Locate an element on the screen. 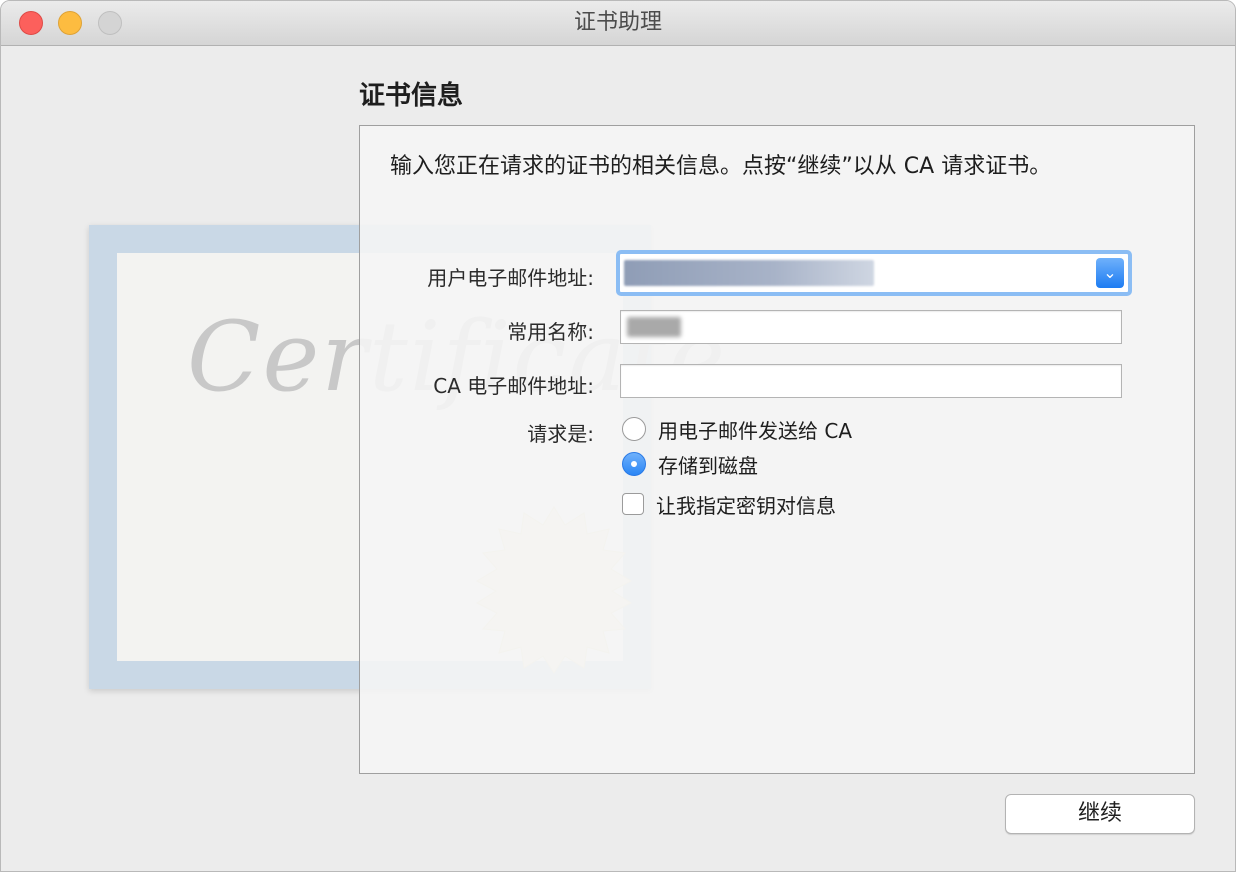 This screenshot has height=872, width=1236. option-save-to-disk: 存储到磁盘 is located at coordinates (690, 464).